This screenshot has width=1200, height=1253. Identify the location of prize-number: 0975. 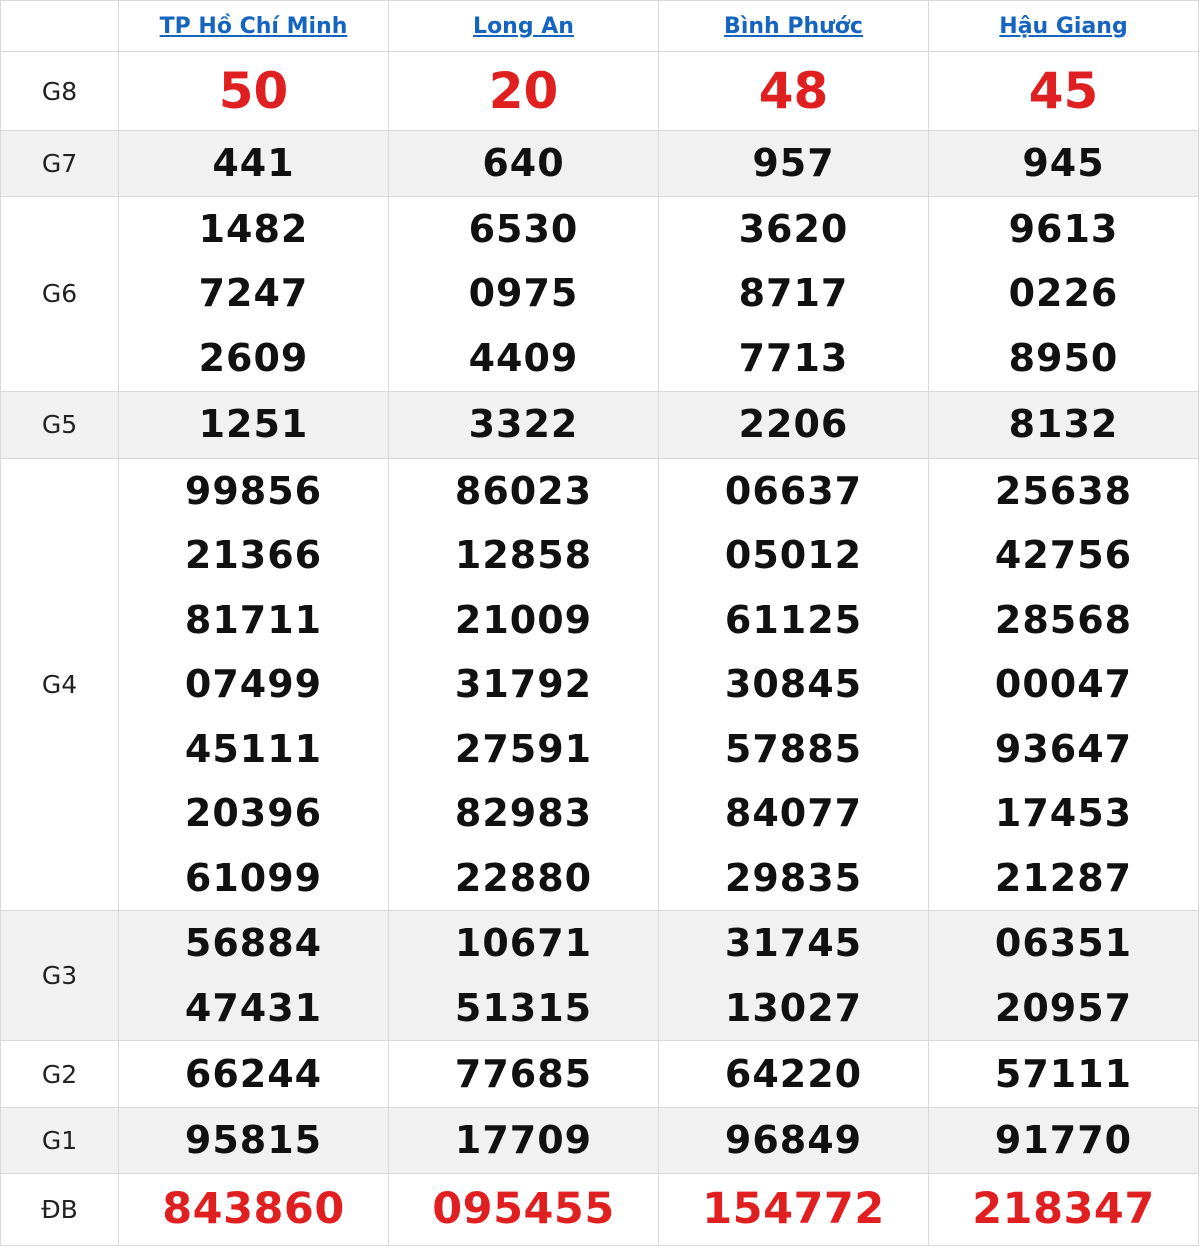
(523, 293).